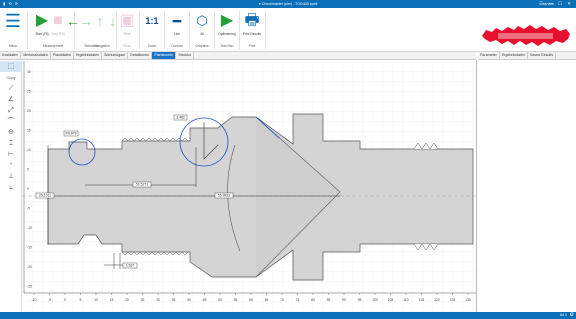  I want to click on x-tick-label: 80, so click(313, 300).